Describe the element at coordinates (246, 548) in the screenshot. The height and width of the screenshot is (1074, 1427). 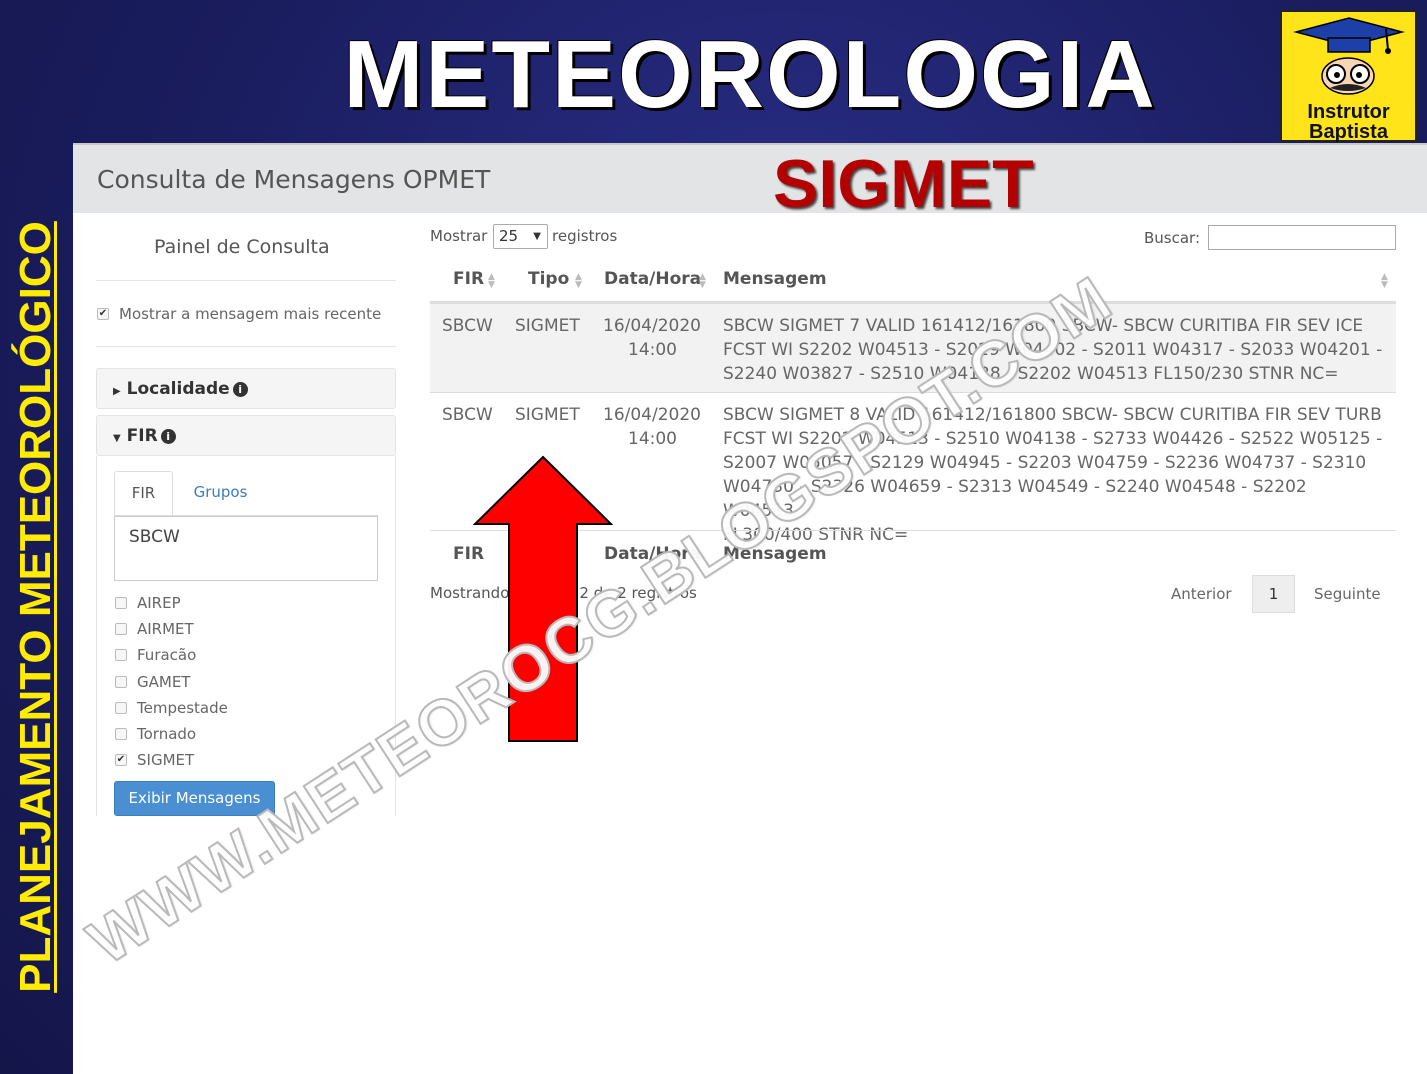
I see `fir-textarea: SBCW` at that location.